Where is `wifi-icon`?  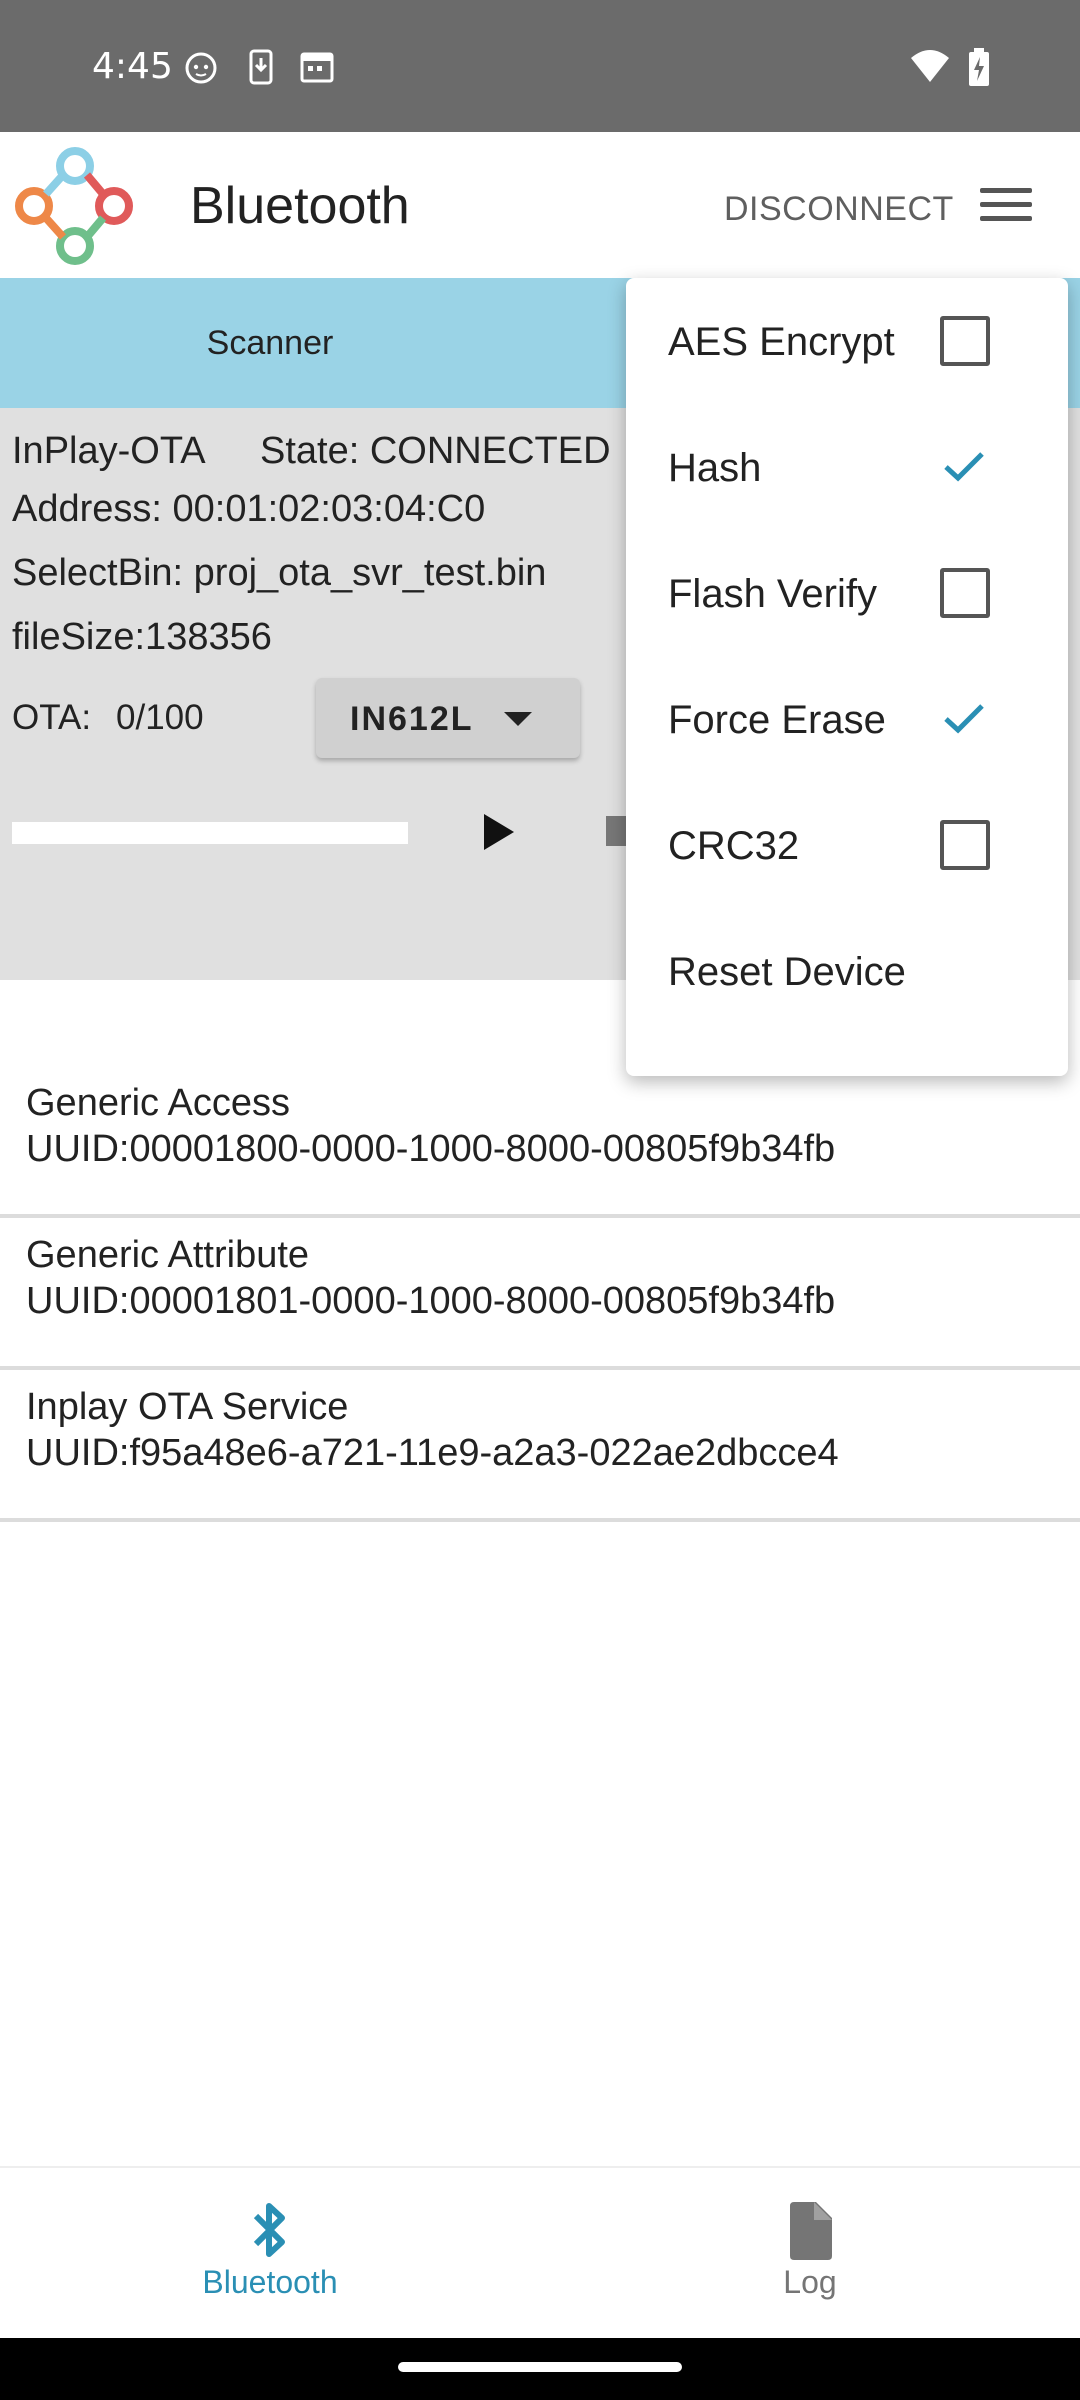
wifi-icon is located at coordinates (930, 66).